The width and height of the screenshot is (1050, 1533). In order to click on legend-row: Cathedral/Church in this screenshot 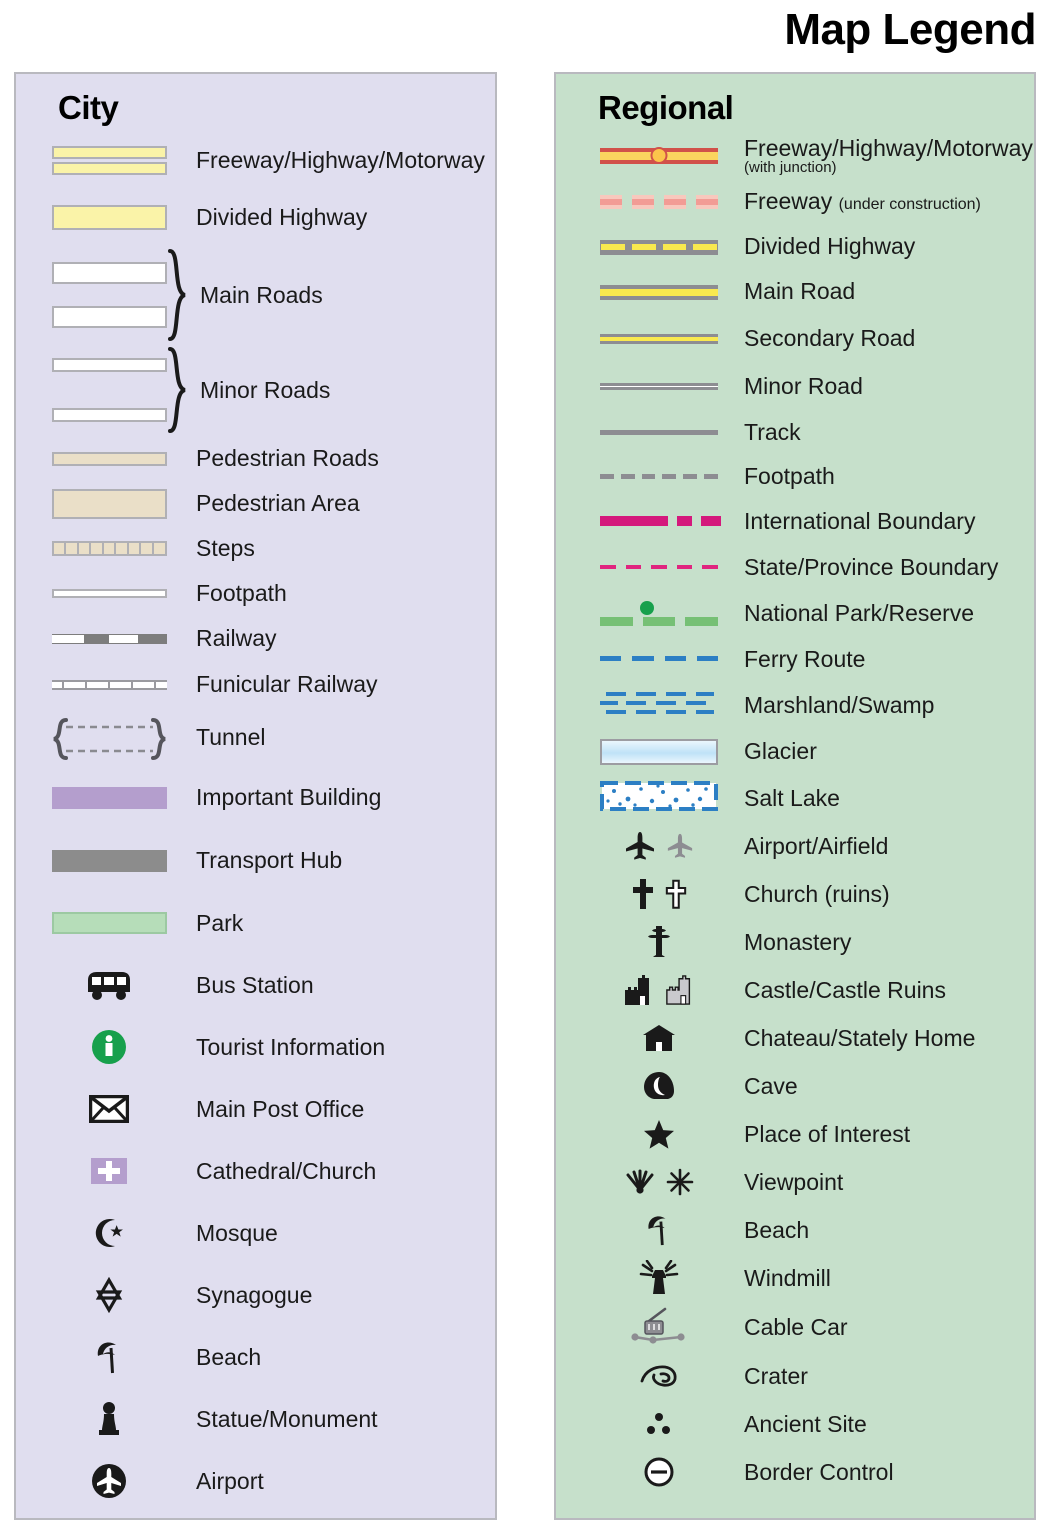, I will do `click(255, 1171)`.